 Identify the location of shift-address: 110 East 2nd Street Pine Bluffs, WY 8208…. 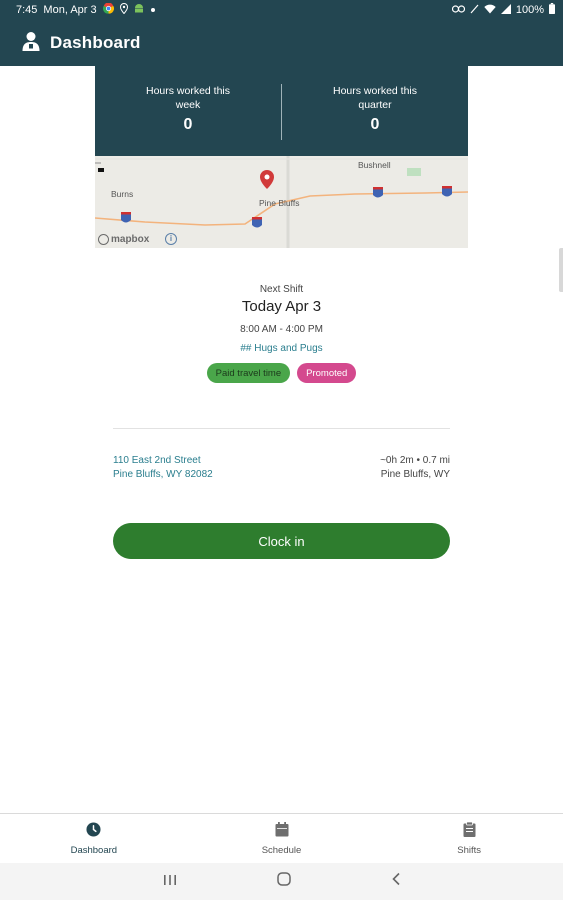
(163, 468).